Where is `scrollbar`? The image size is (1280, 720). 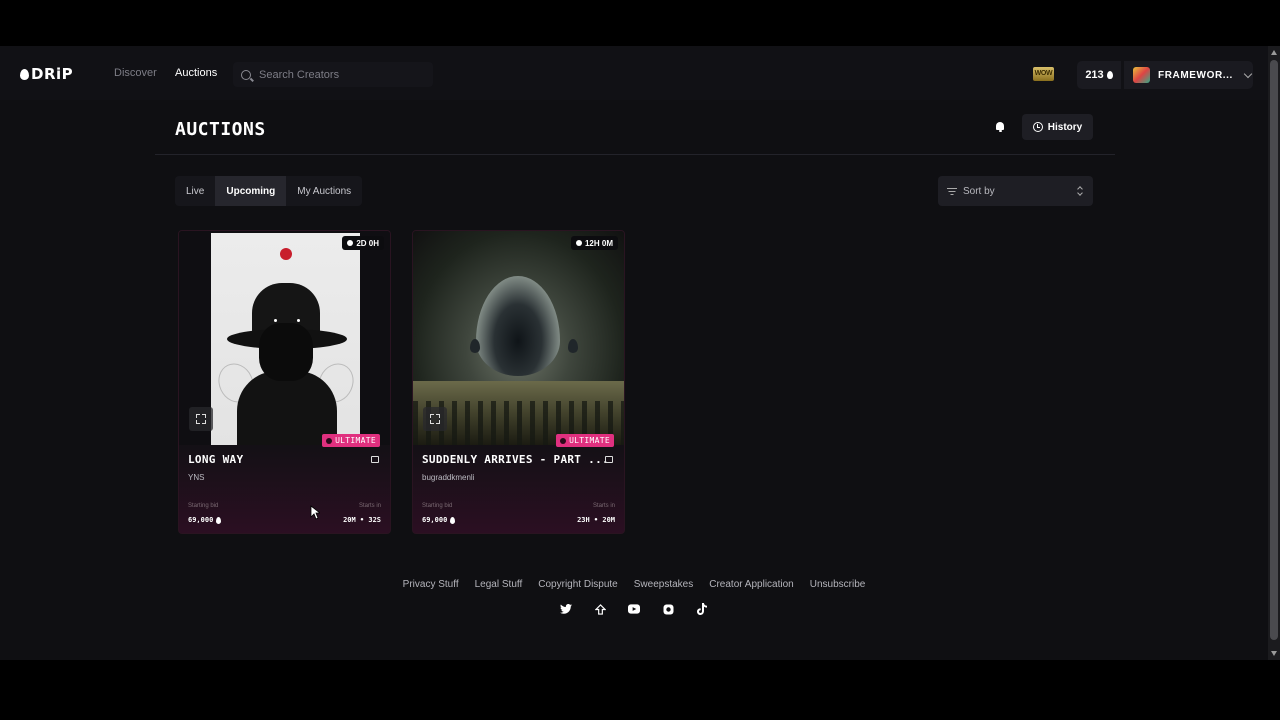
scrollbar is located at coordinates (1274, 353).